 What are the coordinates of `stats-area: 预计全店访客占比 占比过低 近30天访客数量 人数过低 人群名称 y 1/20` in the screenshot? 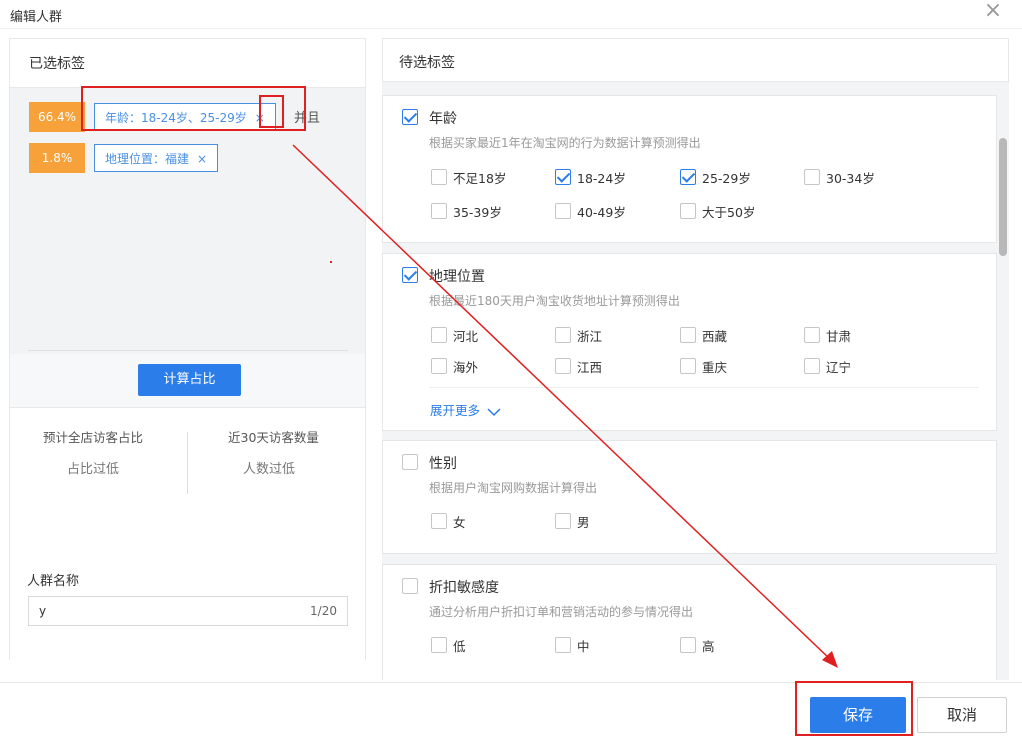 It's located at (187, 534).